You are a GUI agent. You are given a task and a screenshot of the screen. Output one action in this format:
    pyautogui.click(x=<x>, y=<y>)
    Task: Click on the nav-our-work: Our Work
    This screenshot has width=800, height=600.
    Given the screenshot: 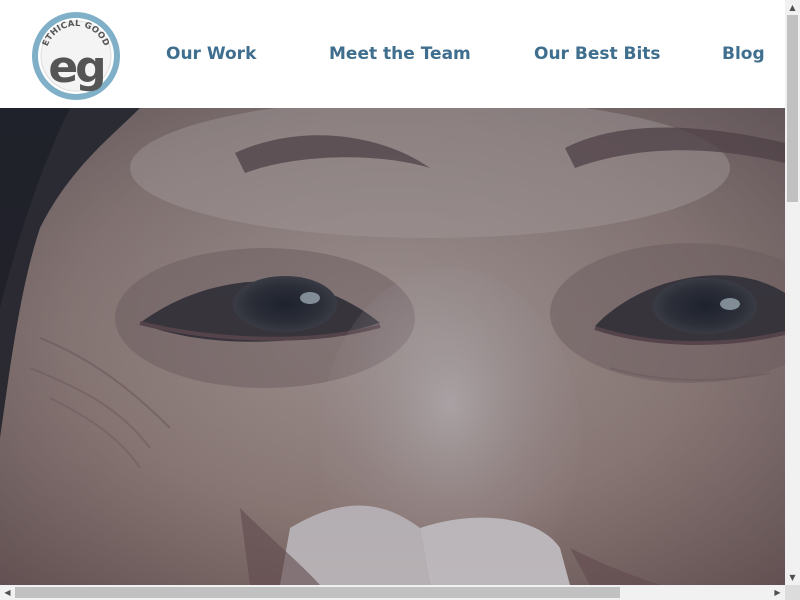 What is the action you would take?
    pyautogui.click(x=211, y=54)
    